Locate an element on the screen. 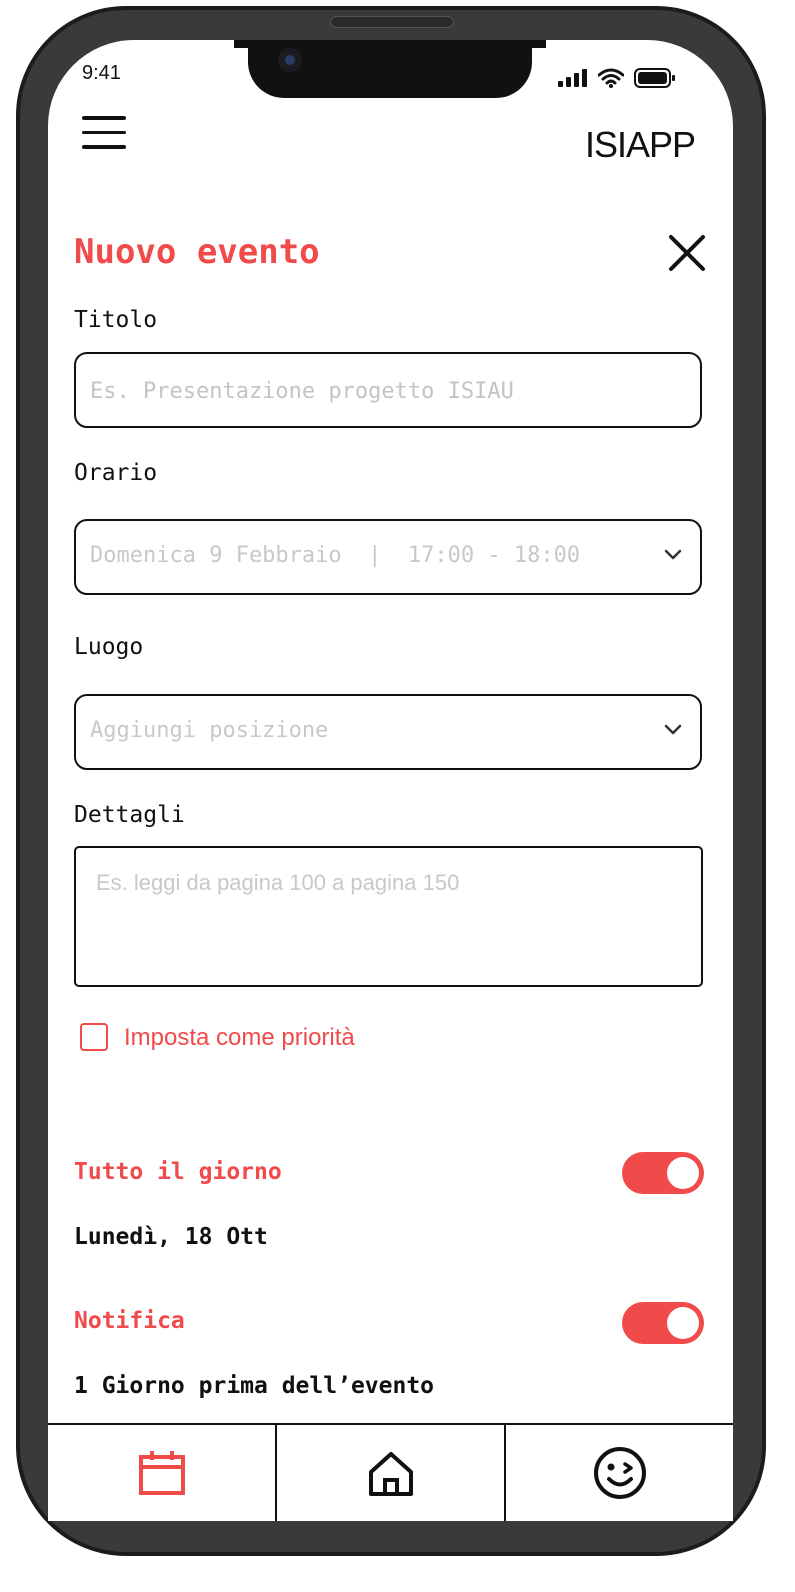  title-input is located at coordinates (385, 391).